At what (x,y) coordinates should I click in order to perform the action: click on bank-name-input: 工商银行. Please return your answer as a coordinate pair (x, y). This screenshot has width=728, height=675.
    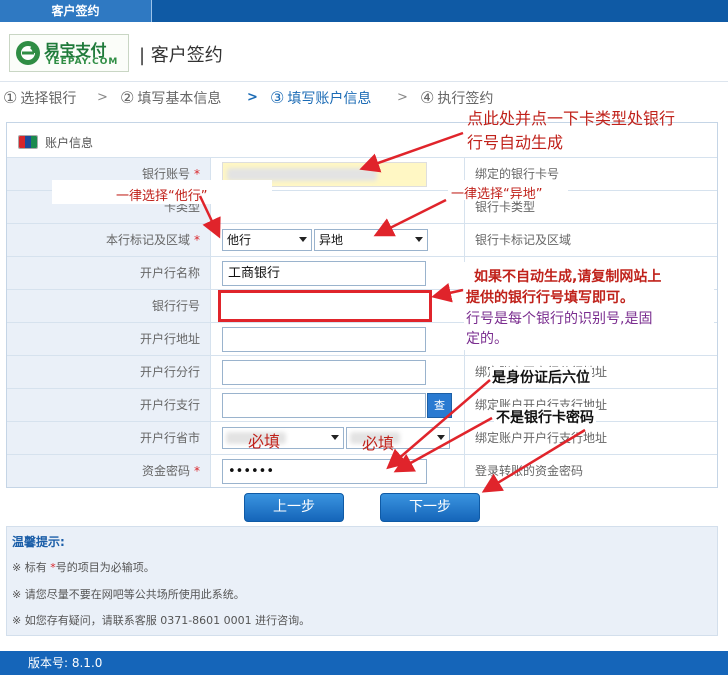
    Looking at the image, I should click on (324, 273).